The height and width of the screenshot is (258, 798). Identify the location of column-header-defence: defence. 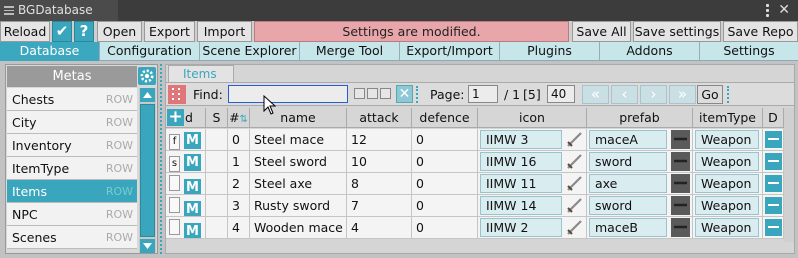
(445, 118).